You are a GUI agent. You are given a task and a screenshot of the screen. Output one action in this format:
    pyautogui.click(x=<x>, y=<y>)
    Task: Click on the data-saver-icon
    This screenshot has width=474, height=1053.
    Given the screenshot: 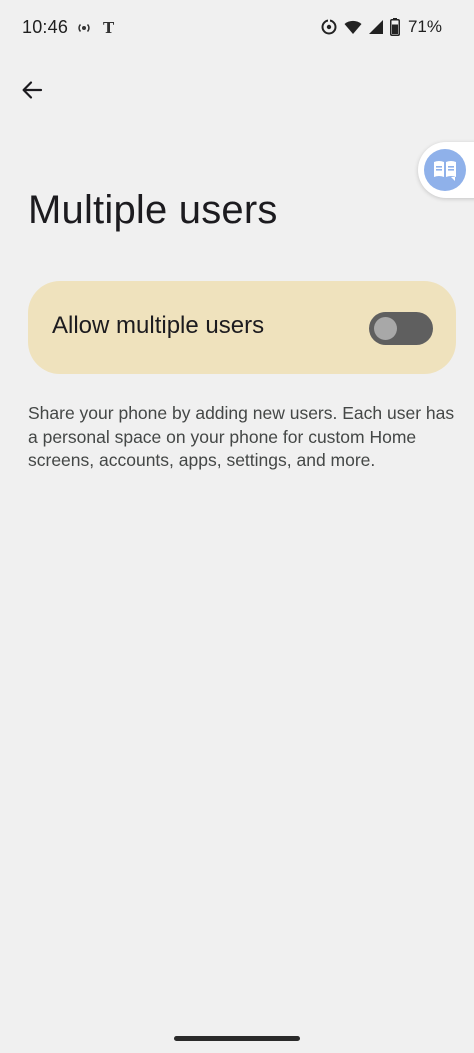 What is the action you would take?
    pyautogui.click(x=329, y=27)
    